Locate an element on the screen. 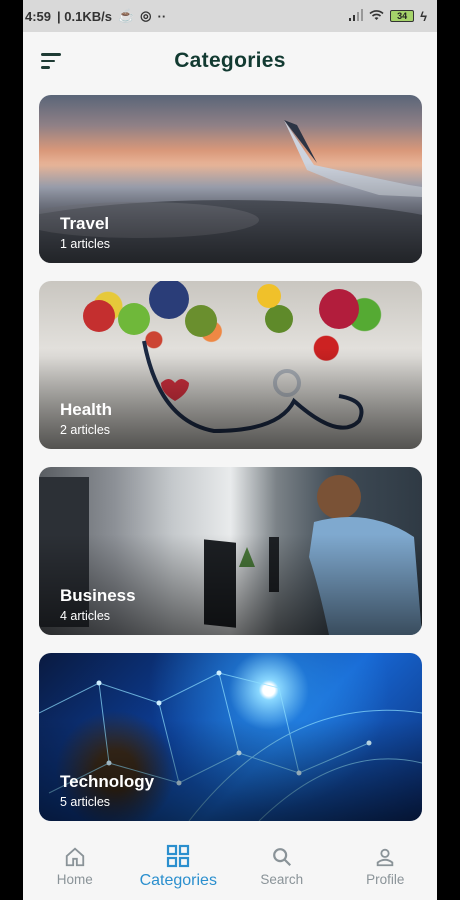  bottom-navigation: Home Categories Search Profile is located at coordinates (230, 864).